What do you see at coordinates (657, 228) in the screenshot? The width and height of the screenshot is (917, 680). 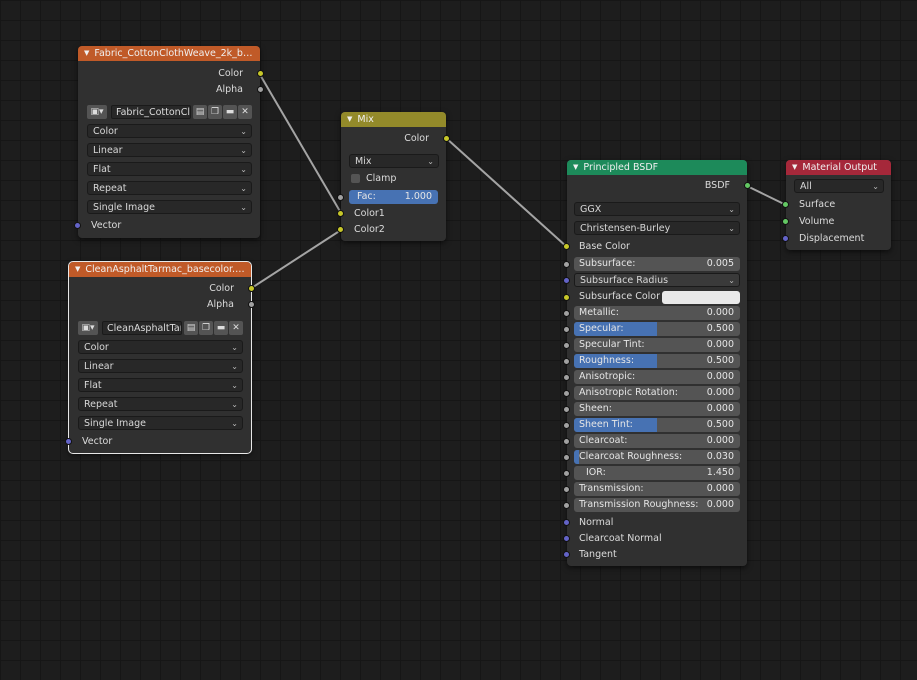 I see `subsurface-method-select: Christensen-Burley ⌄` at bounding box center [657, 228].